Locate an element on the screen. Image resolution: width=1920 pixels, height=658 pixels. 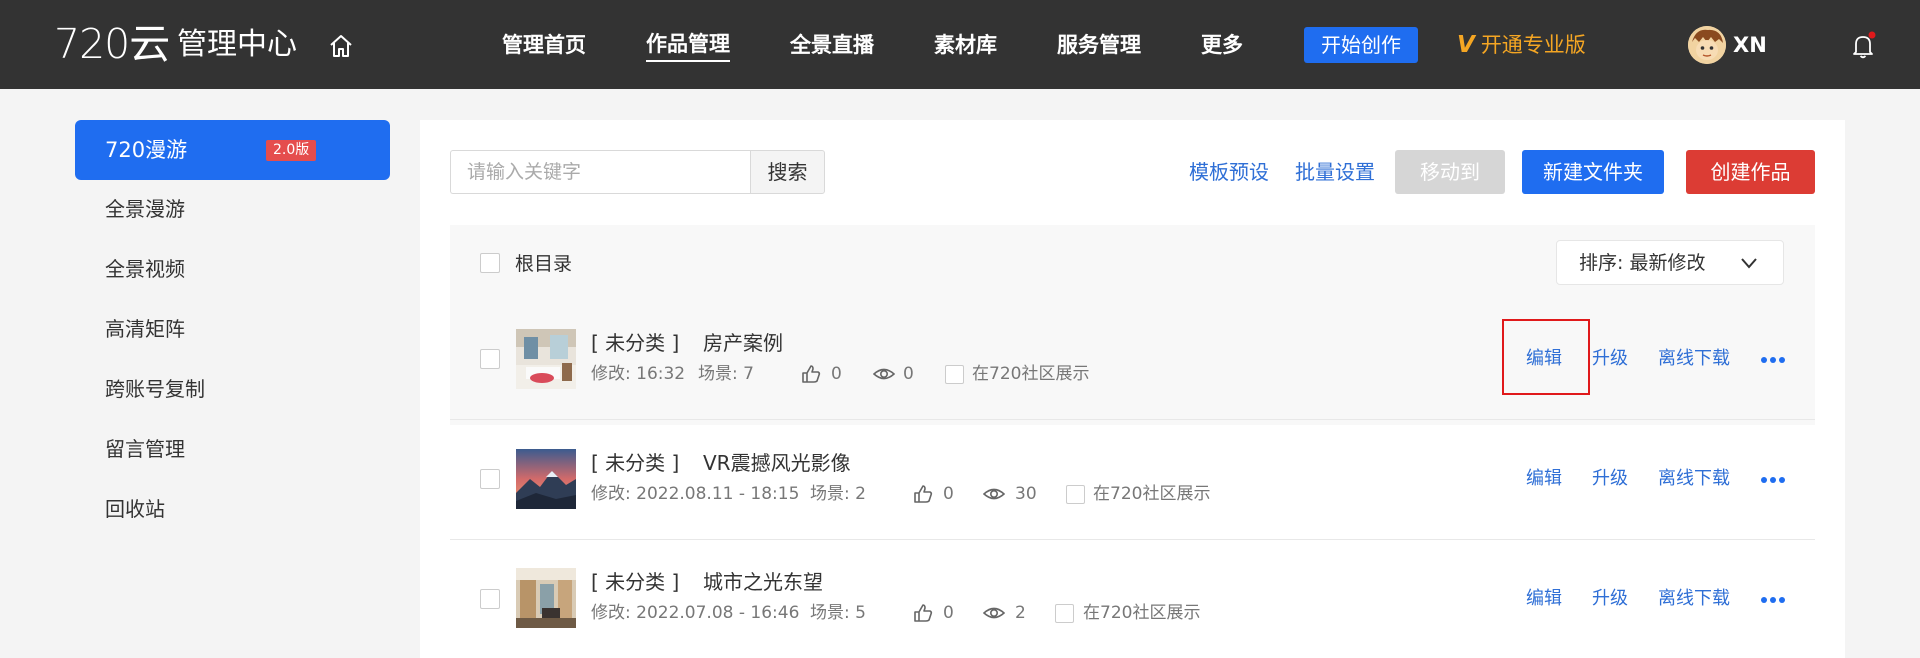
sort-dropdown: 排序: 最新修改 is located at coordinates (1670, 262).